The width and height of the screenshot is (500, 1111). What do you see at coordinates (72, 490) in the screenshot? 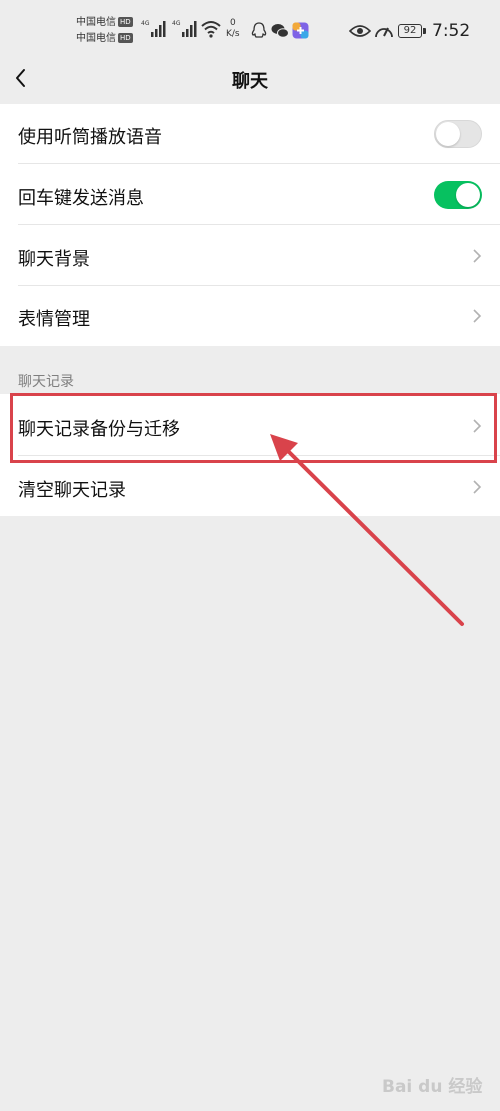
I see `row-label: 清空聊天记录` at bounding box center [72, 490].